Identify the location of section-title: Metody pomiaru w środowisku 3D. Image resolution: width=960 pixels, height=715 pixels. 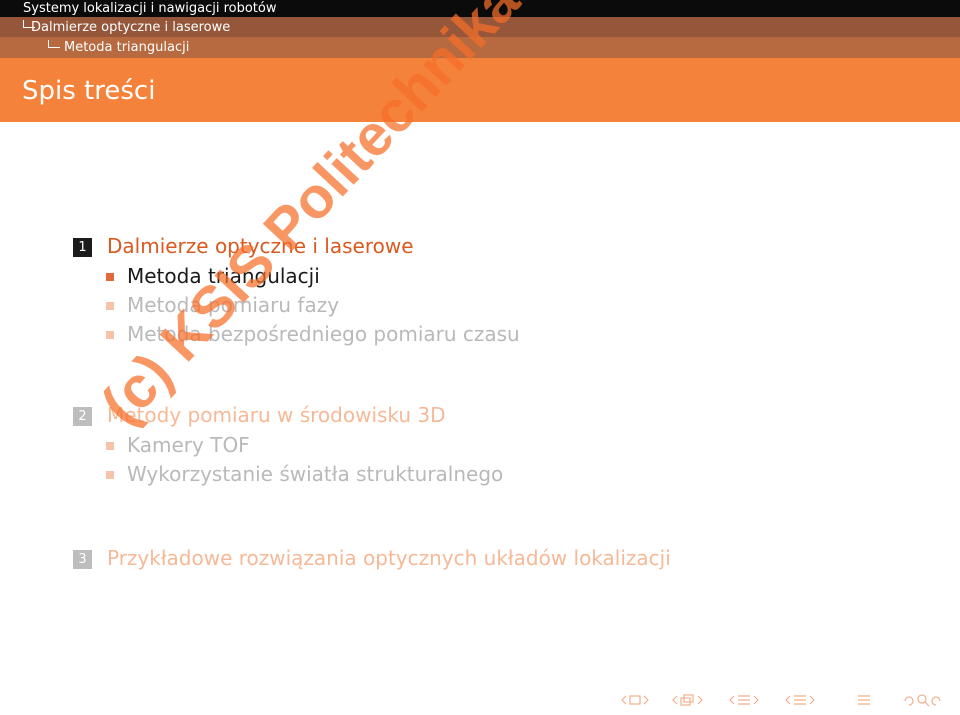
(276, 415).